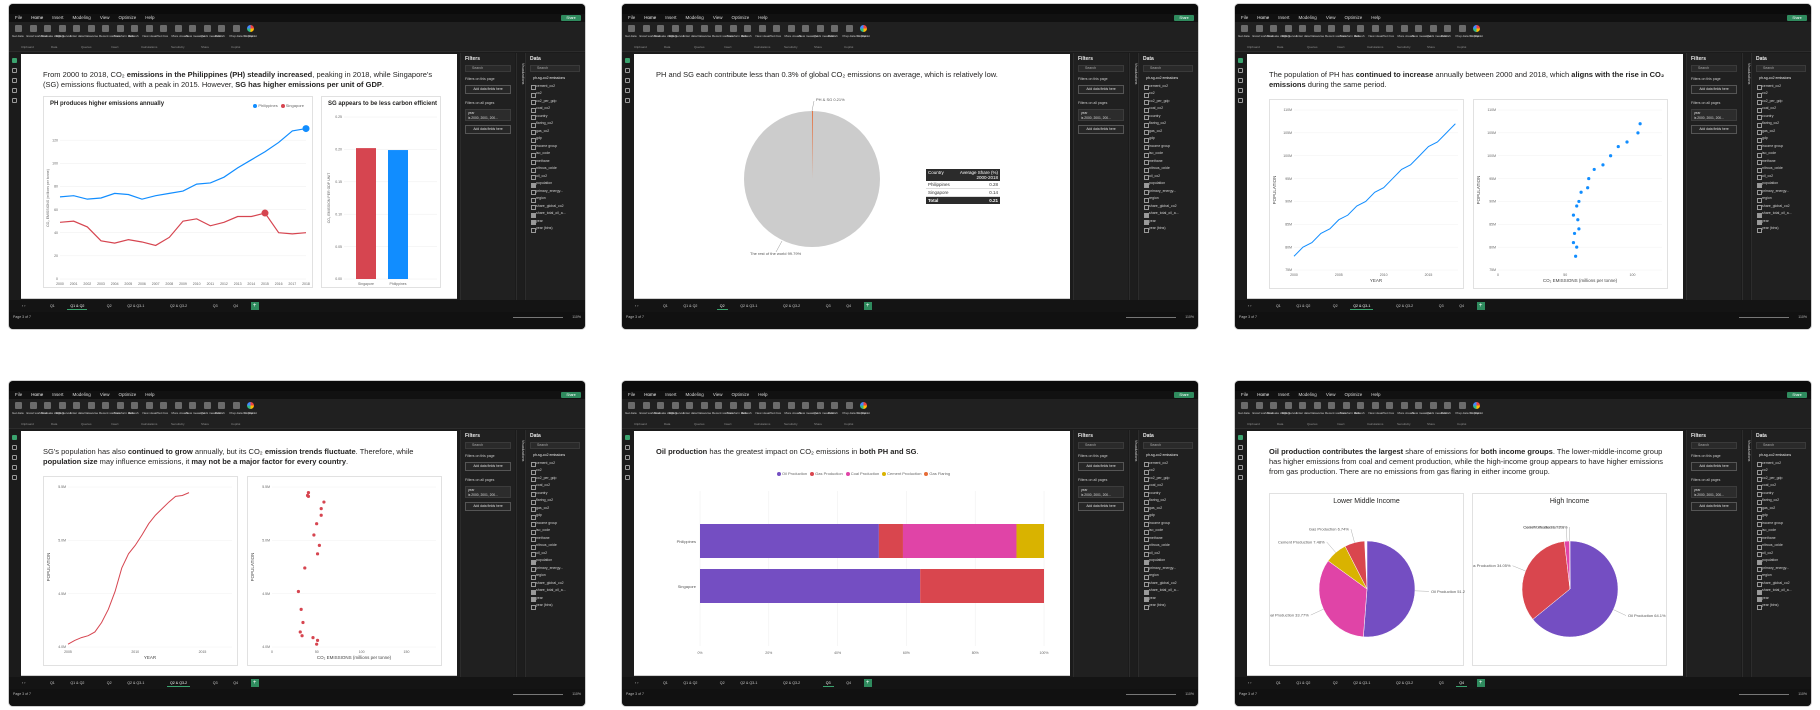 This screenshot has height=710, width=1820. Describe the element at coordinates (1169, 509) in the screenshot. I see `field-item: gas_co2` at that location.